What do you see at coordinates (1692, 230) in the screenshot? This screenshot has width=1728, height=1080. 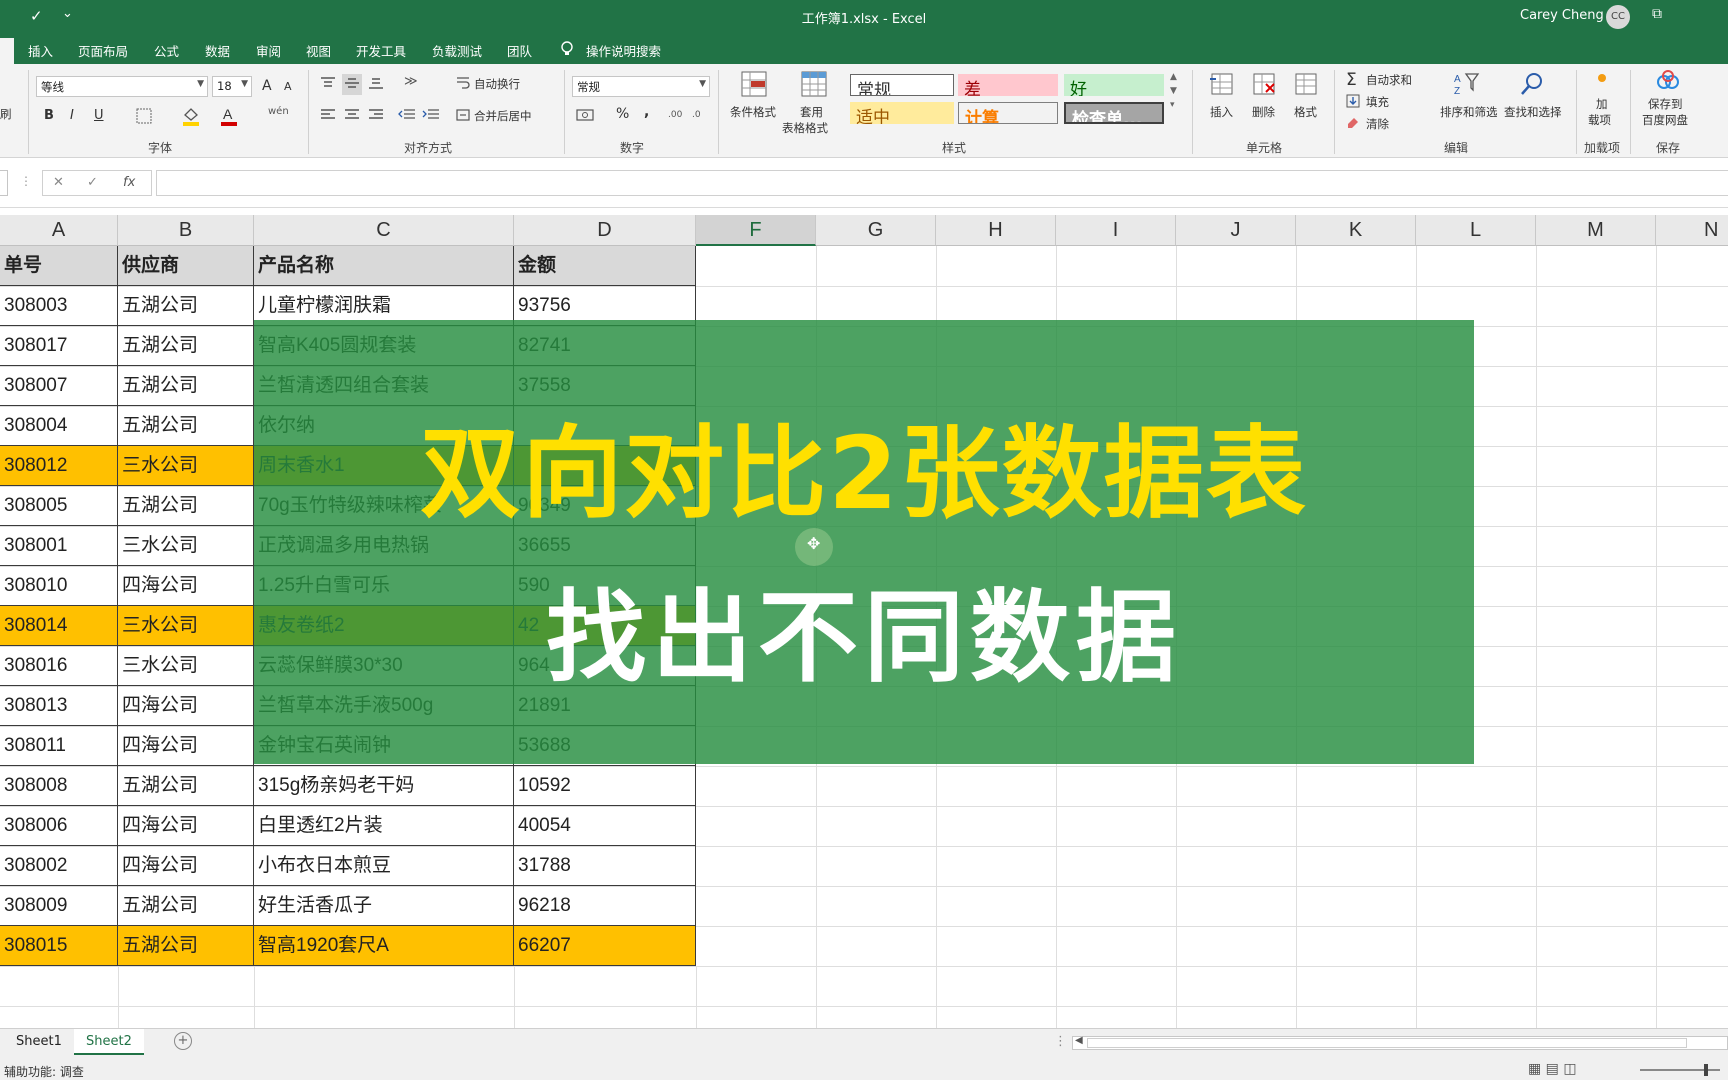 I see `column-header-n: N` at bounding box center [1692, 230].